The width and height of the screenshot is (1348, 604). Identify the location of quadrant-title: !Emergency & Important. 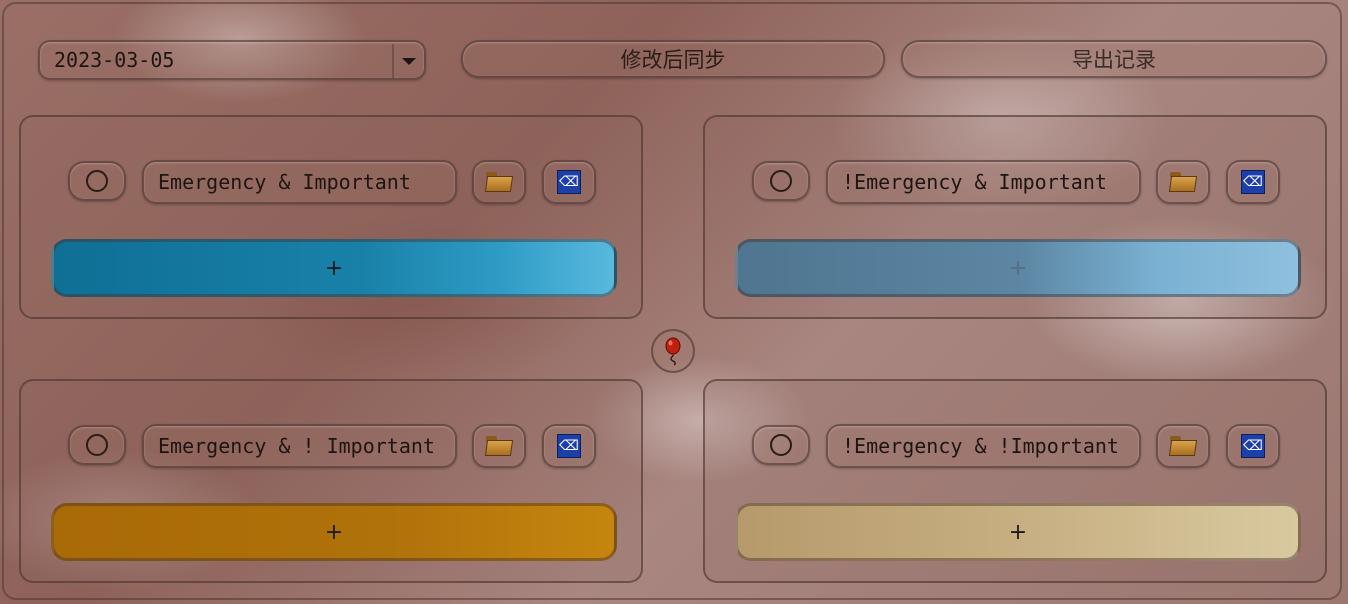
(983, 182).